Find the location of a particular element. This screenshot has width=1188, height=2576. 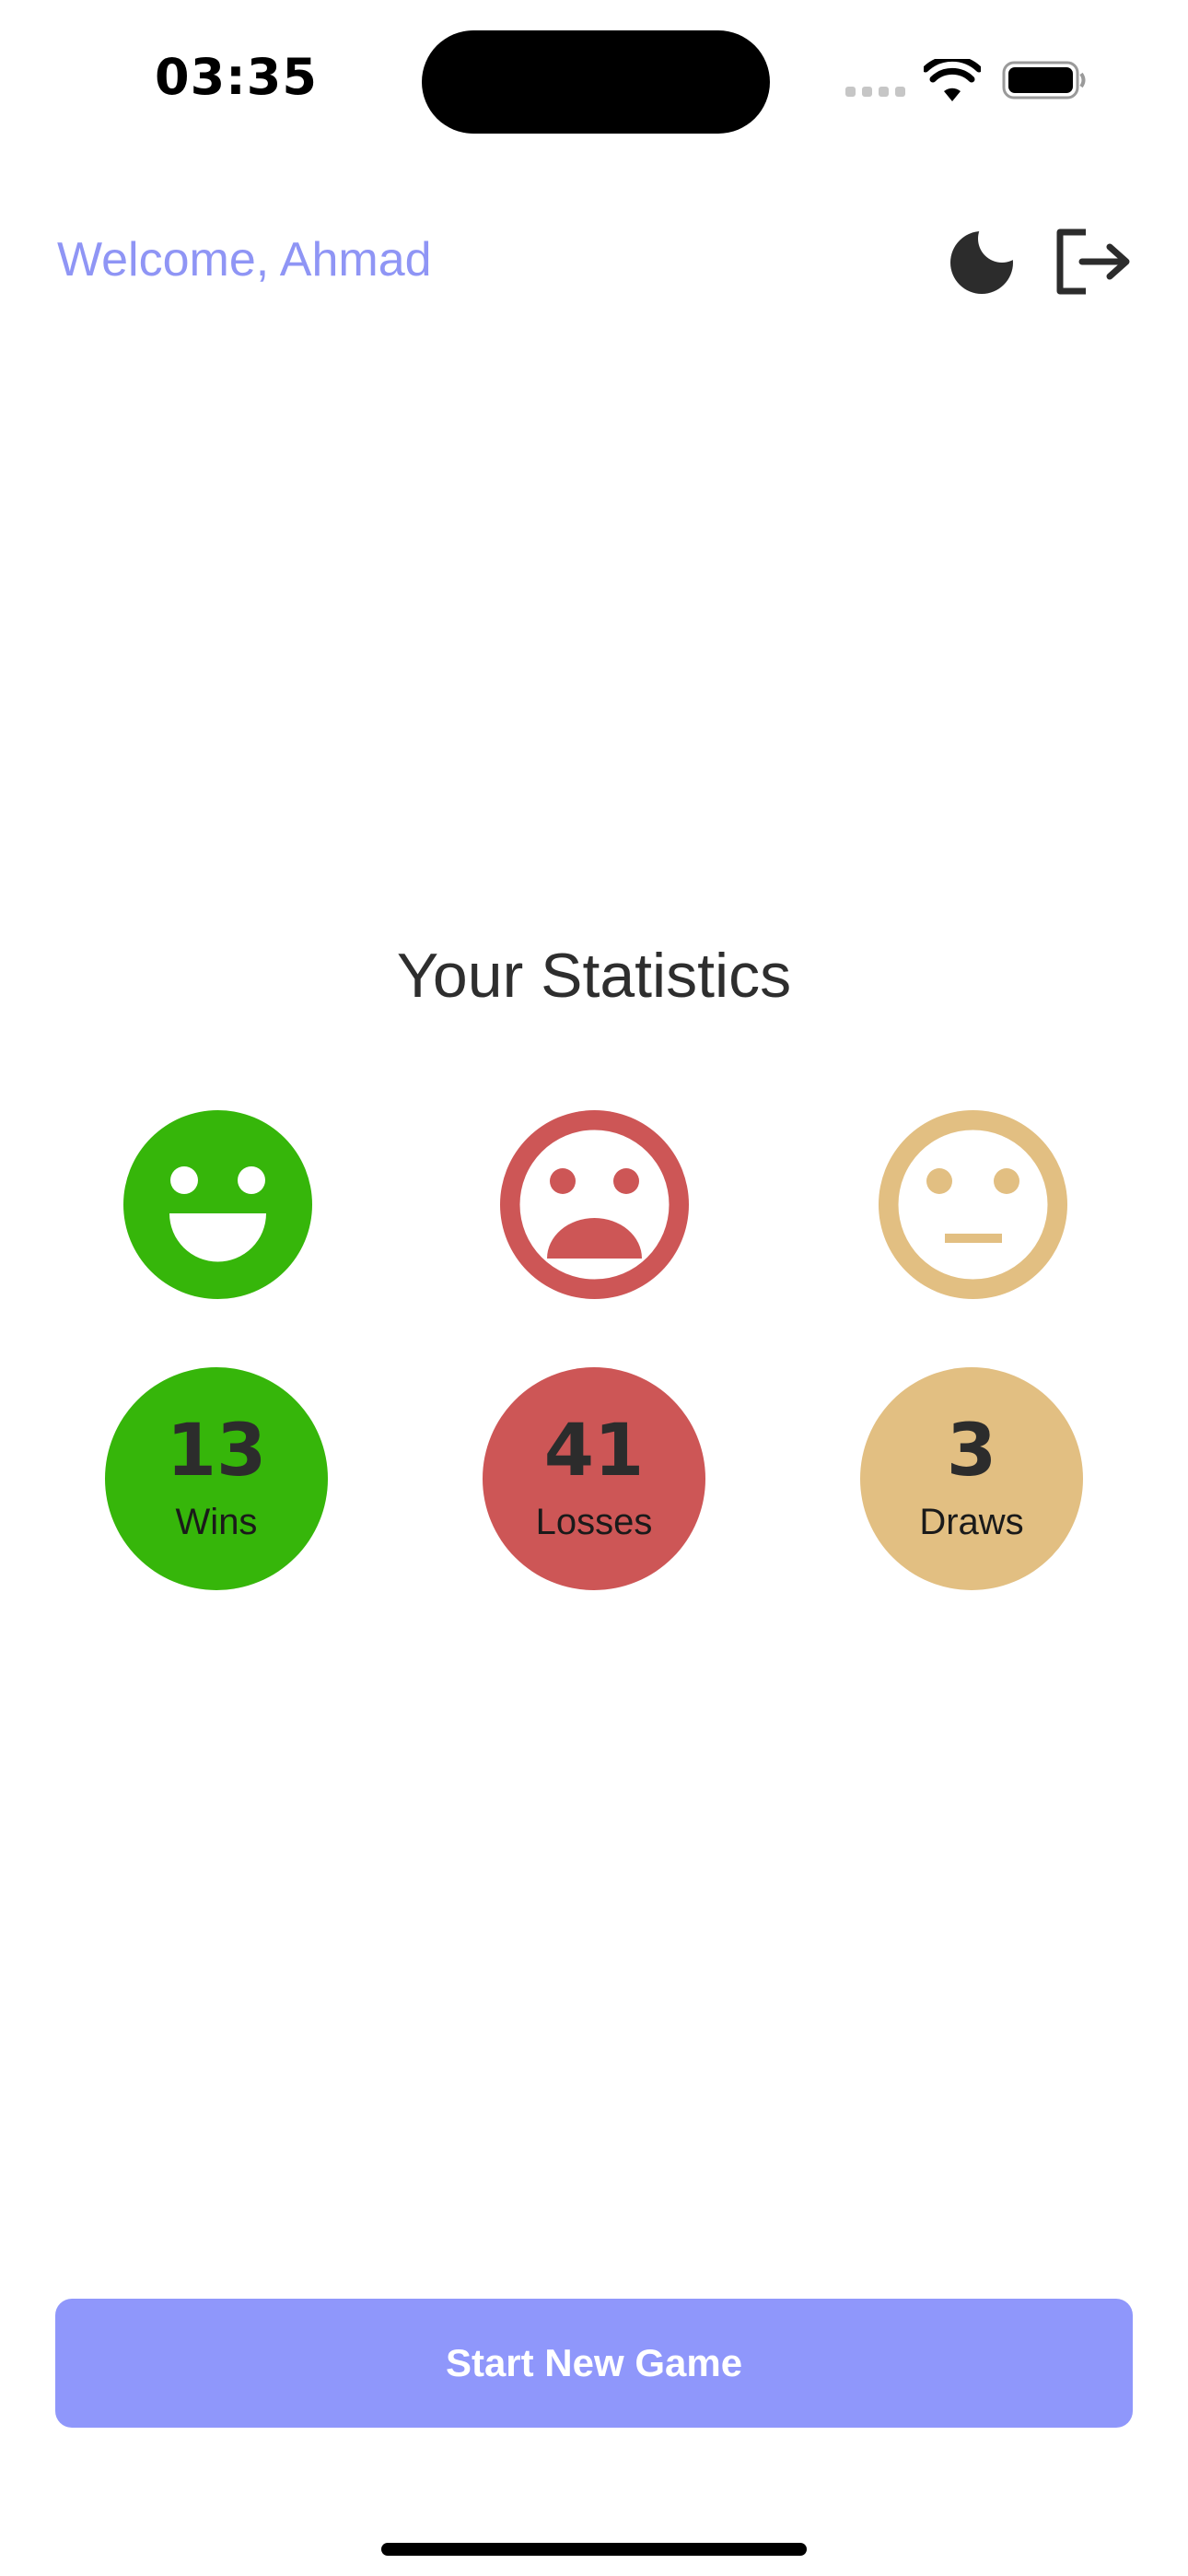

statistics-title: Your Statistics is located at coordinates (594, 976).